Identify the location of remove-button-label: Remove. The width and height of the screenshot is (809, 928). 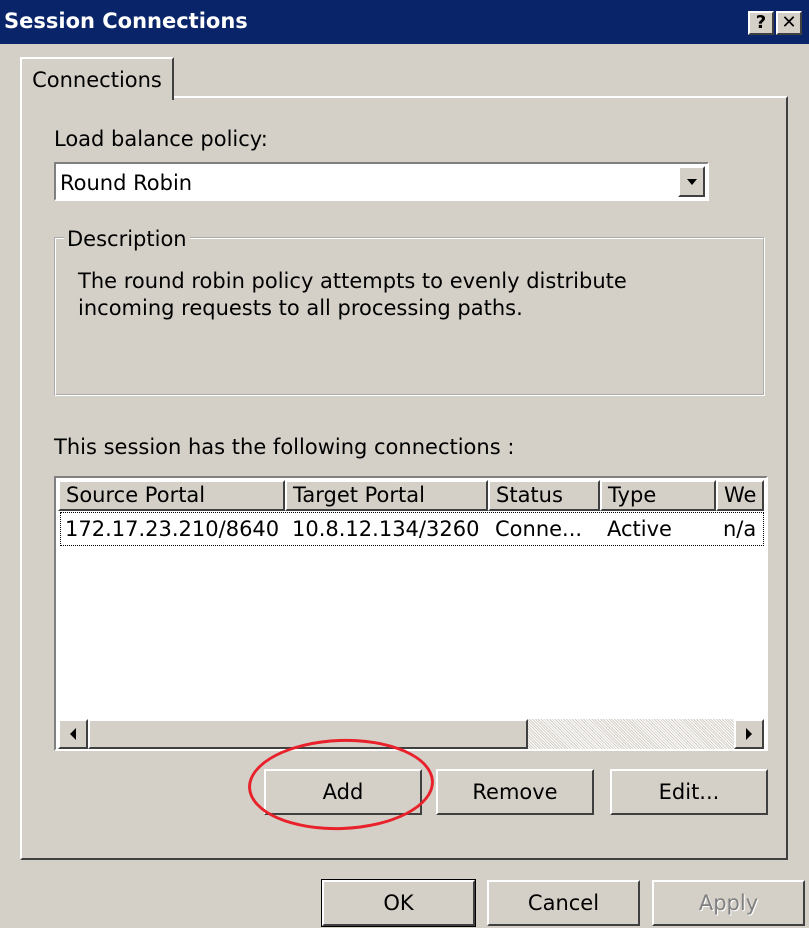
(515, 792).